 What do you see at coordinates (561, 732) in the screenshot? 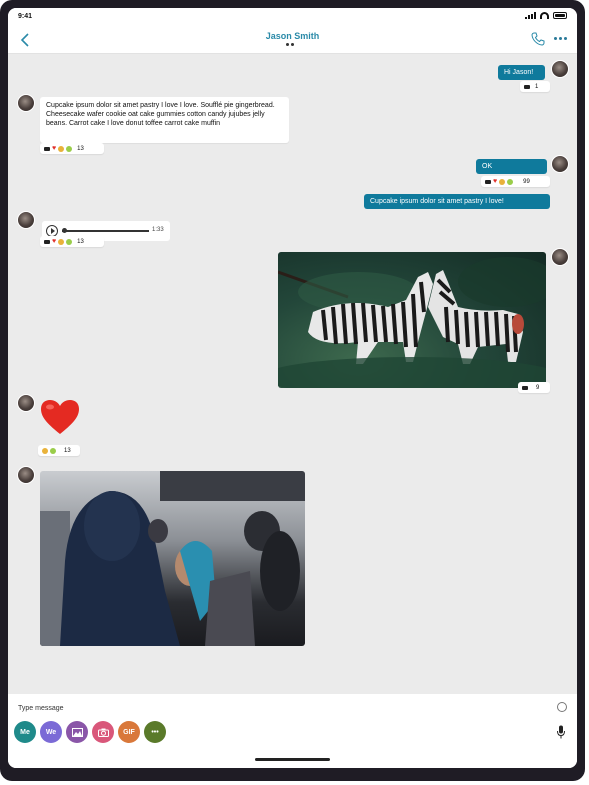
I see `microphone-icon` at bounding box center [561, 732].